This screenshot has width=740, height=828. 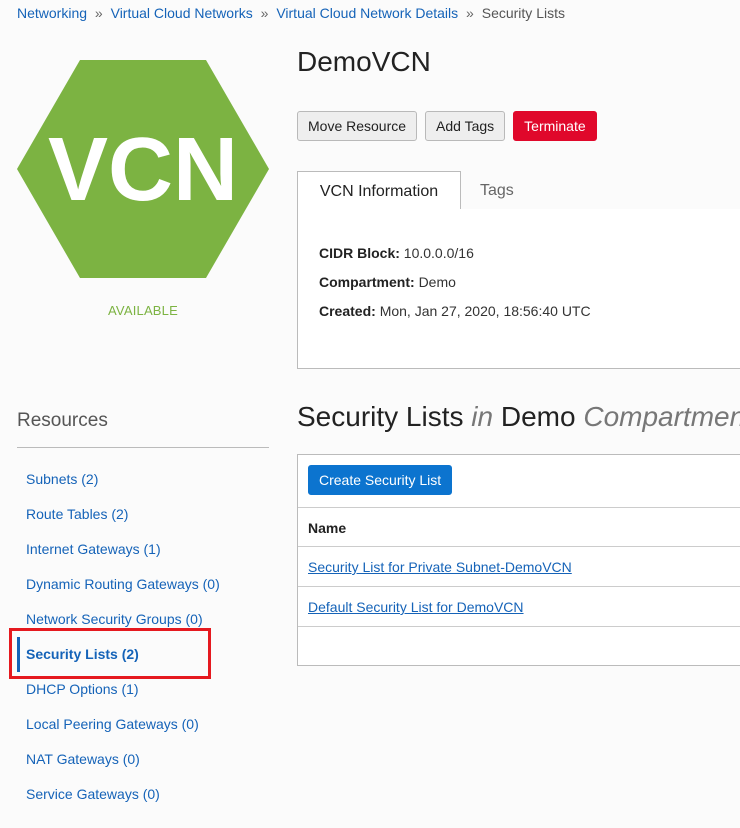 What do you see at coordinates (380, 480) in the screenshot?
I see `create-security-list-button: Create Security List` at bounding box center [380, 480].